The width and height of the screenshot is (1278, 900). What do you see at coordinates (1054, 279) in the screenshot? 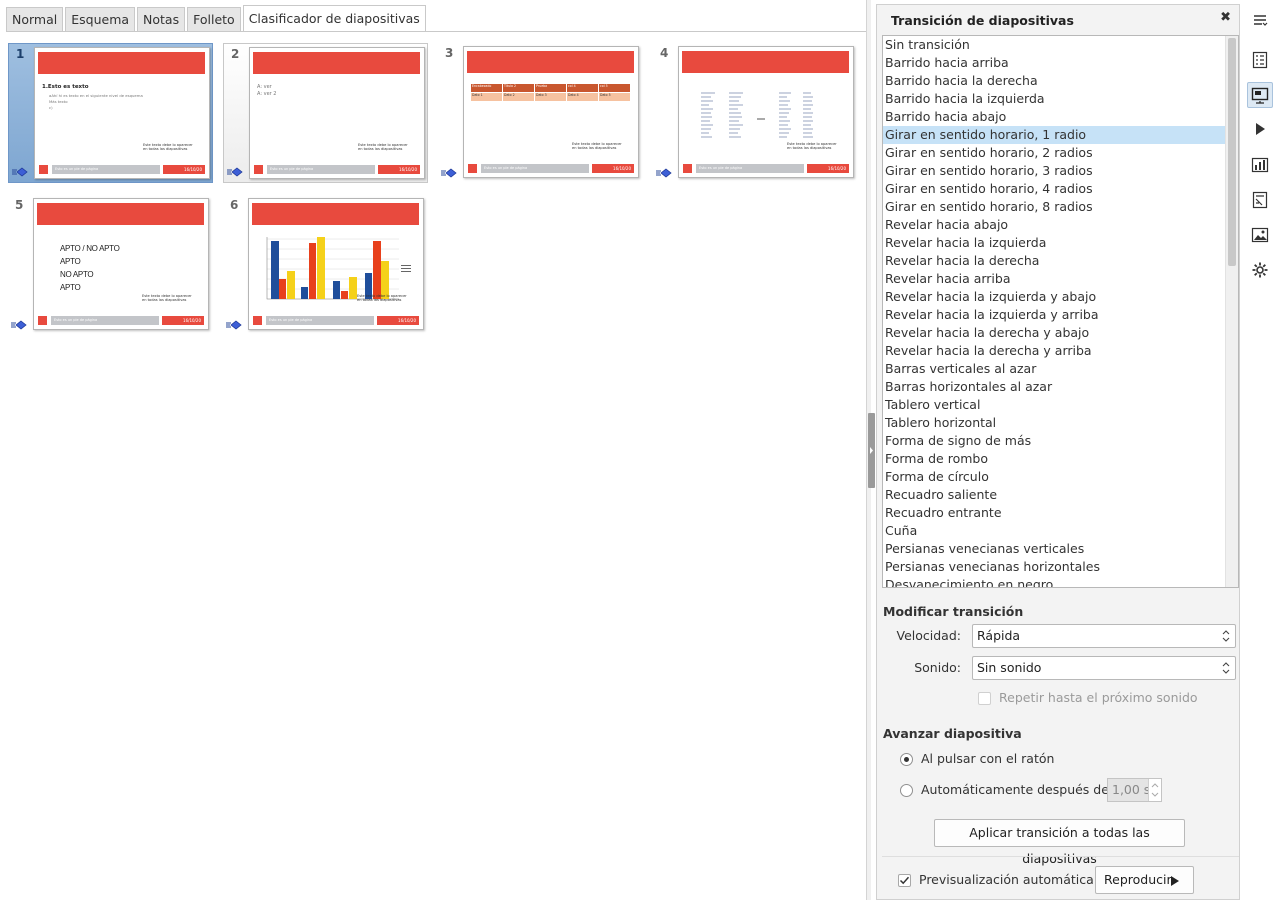
I see `transition-list-item: Revelar hacia arriba` at bounding box center [1054, 279].